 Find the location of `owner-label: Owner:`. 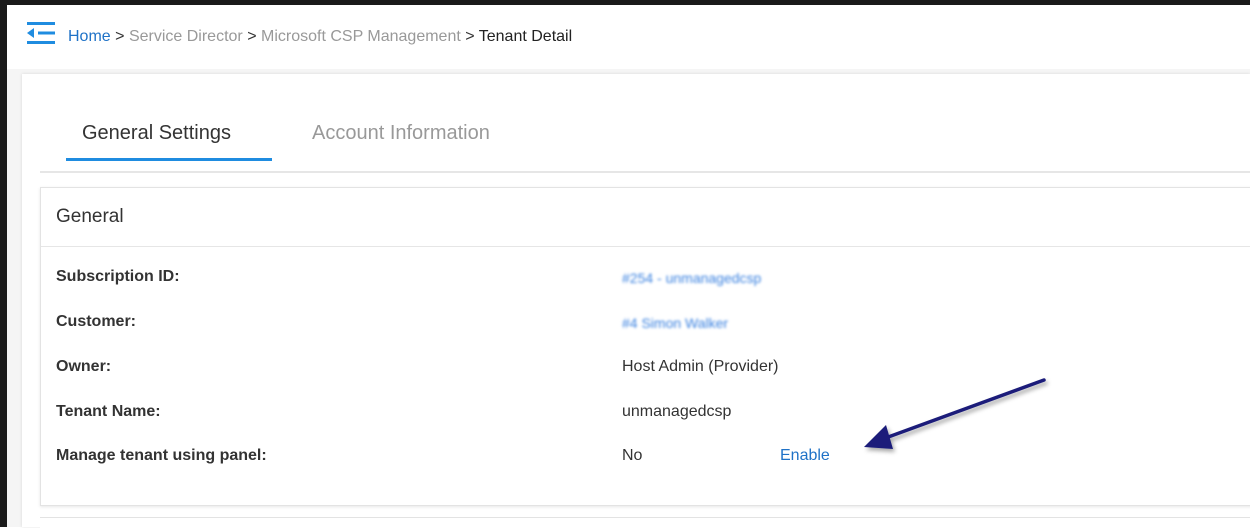

owner-label: Owner: is located at coordinates (84, 366).